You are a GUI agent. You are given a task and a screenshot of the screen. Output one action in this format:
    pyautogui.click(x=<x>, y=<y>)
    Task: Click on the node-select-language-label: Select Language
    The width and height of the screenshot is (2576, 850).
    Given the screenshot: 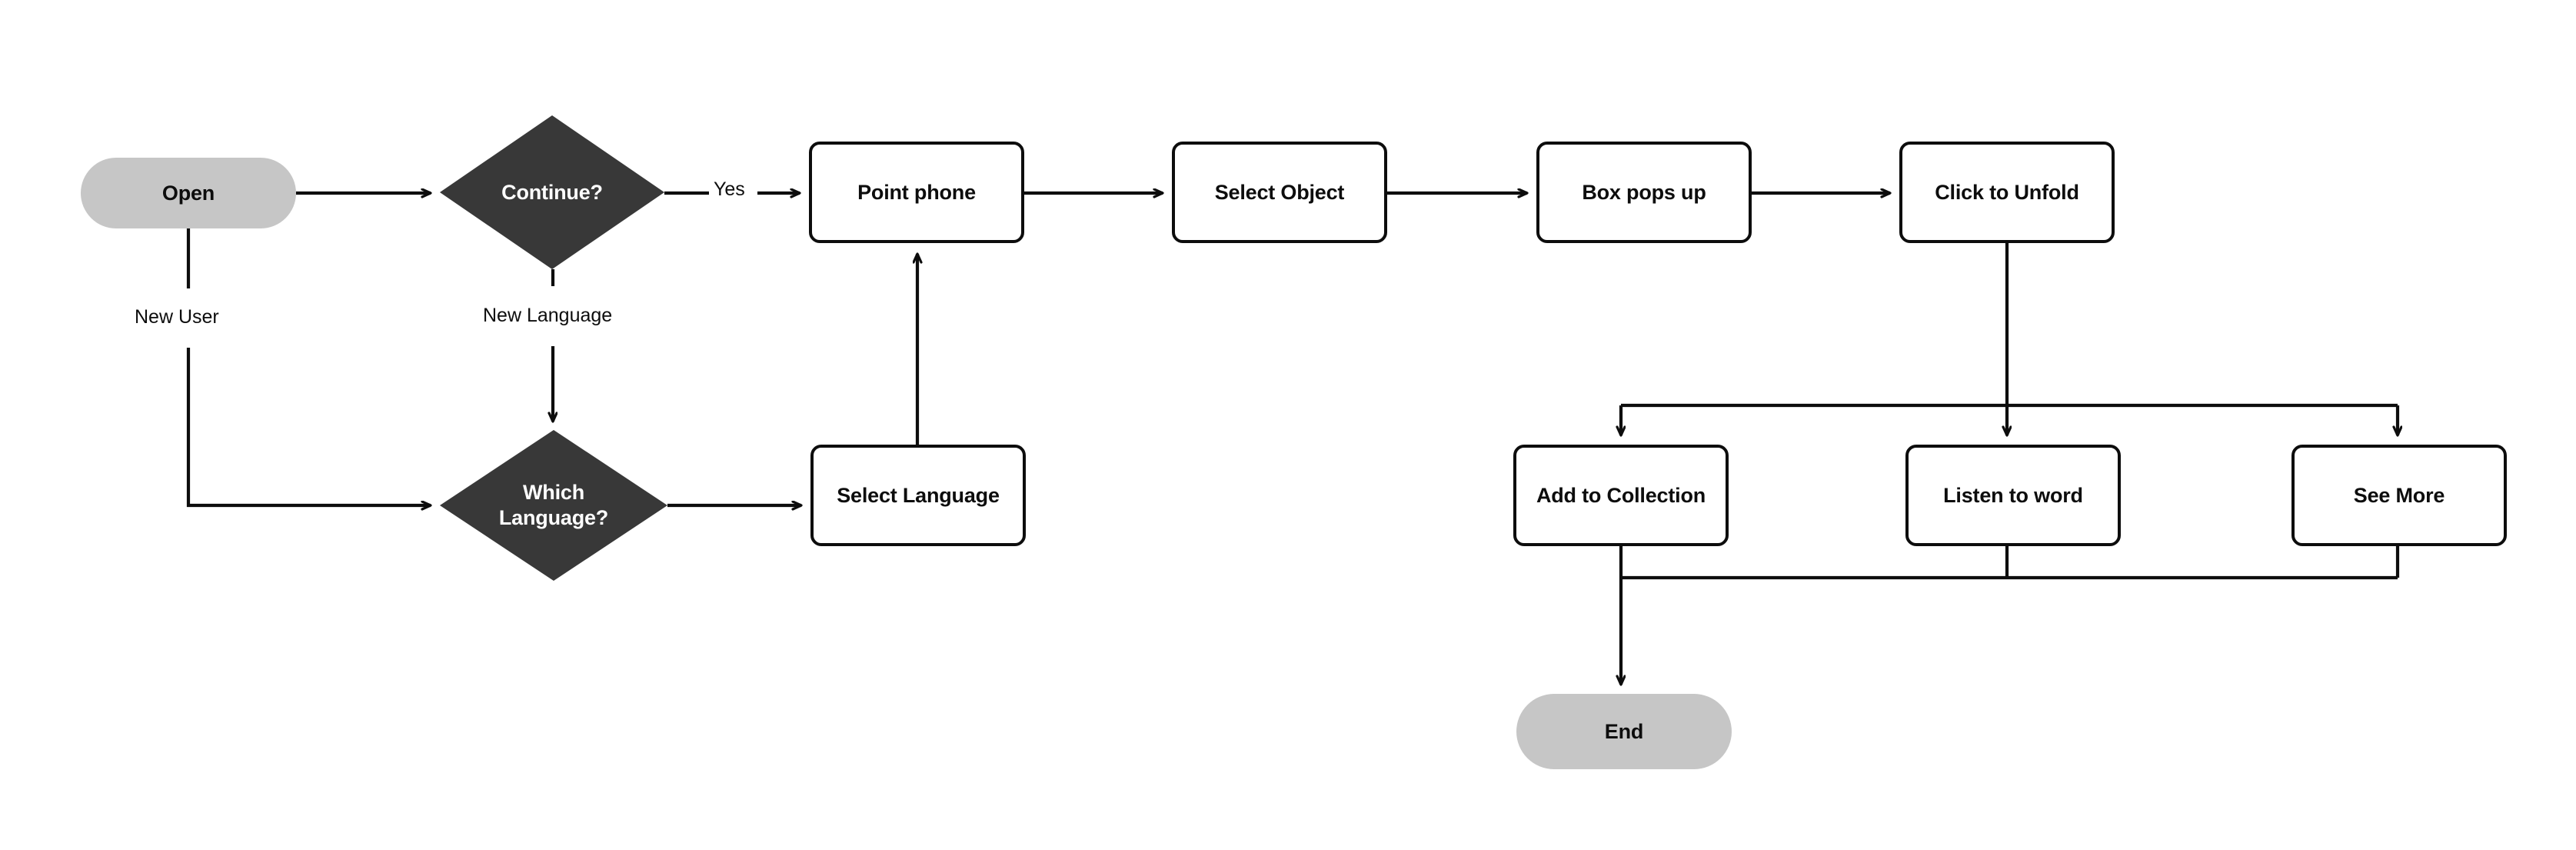 What is the action you would take?
    pyautogui.click(x=918, y=495)
    